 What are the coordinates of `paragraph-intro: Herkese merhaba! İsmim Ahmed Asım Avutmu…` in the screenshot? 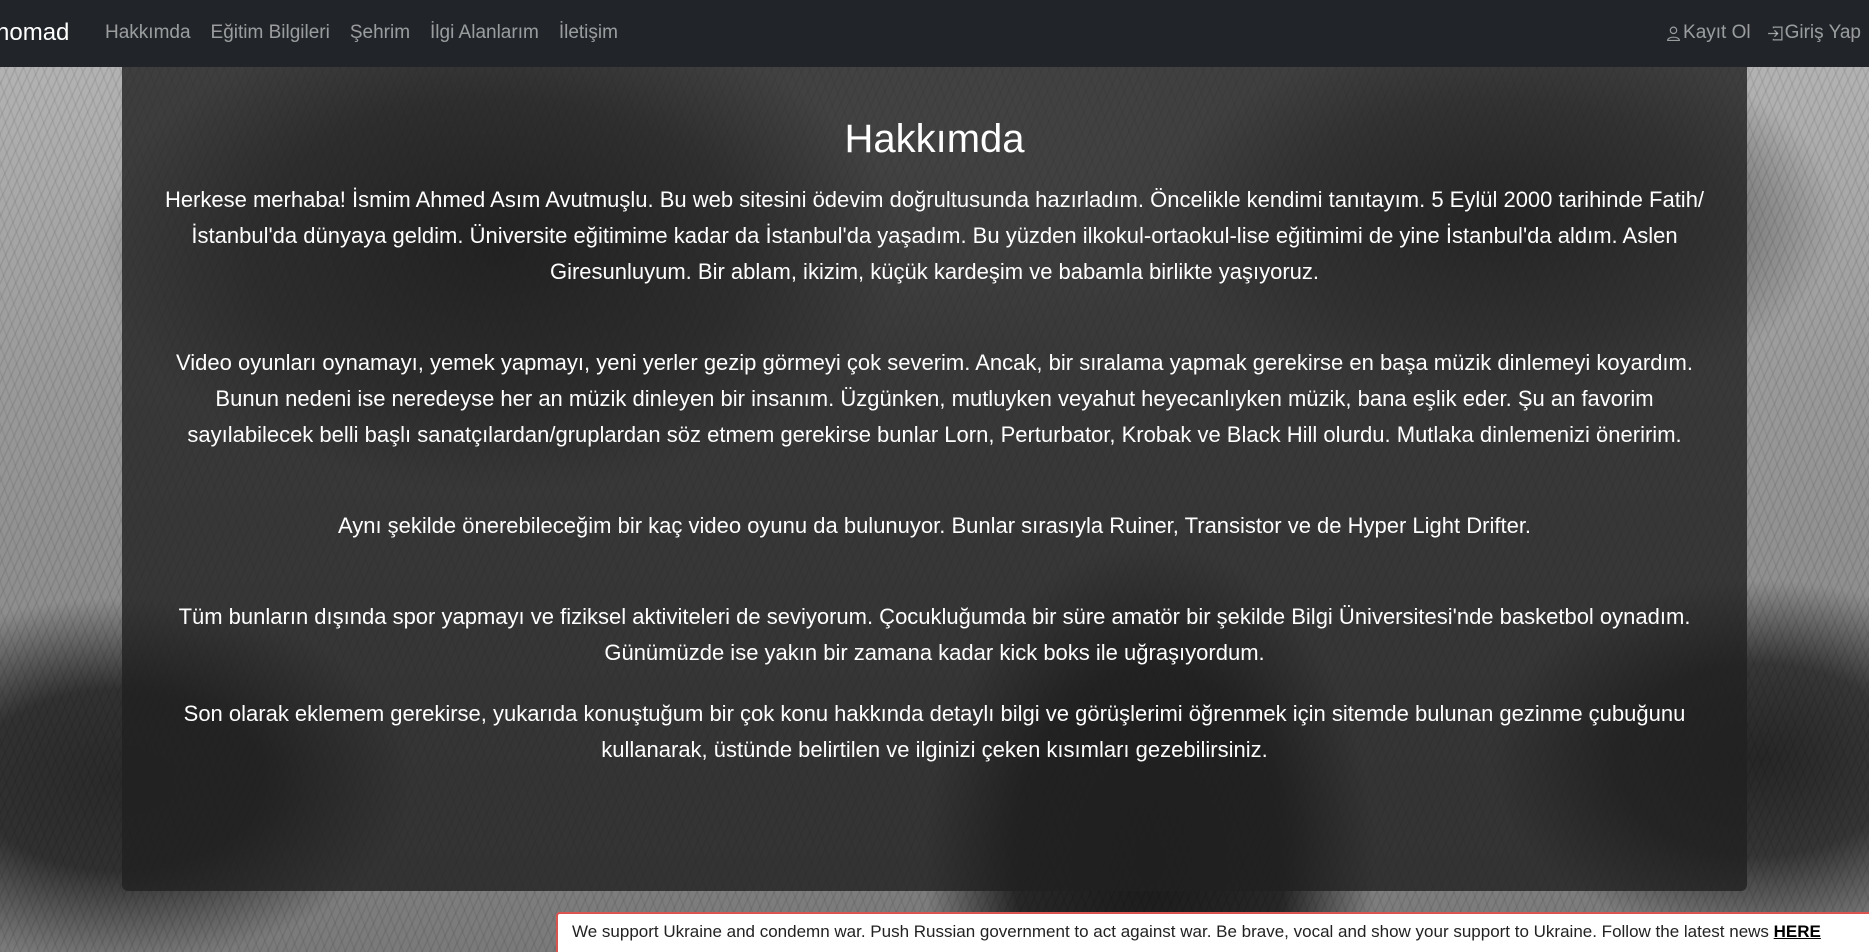 It's located at (934, 235).